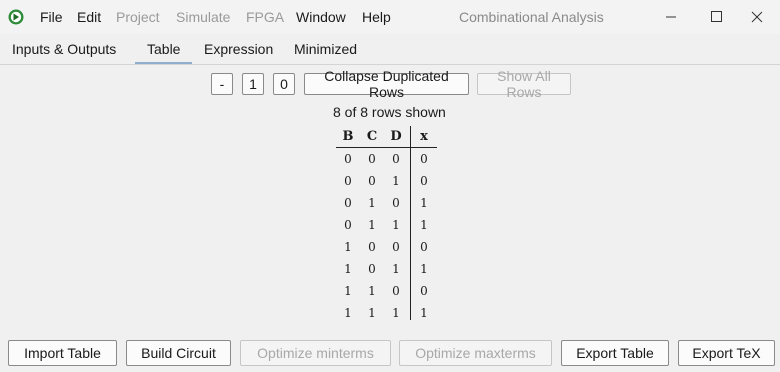 The width and height of the screenshot is (780, 372). What do you see at coordinates (396, 136) in the screenshot?
I see `input-header-d: D` at bounding box center [396, 136].